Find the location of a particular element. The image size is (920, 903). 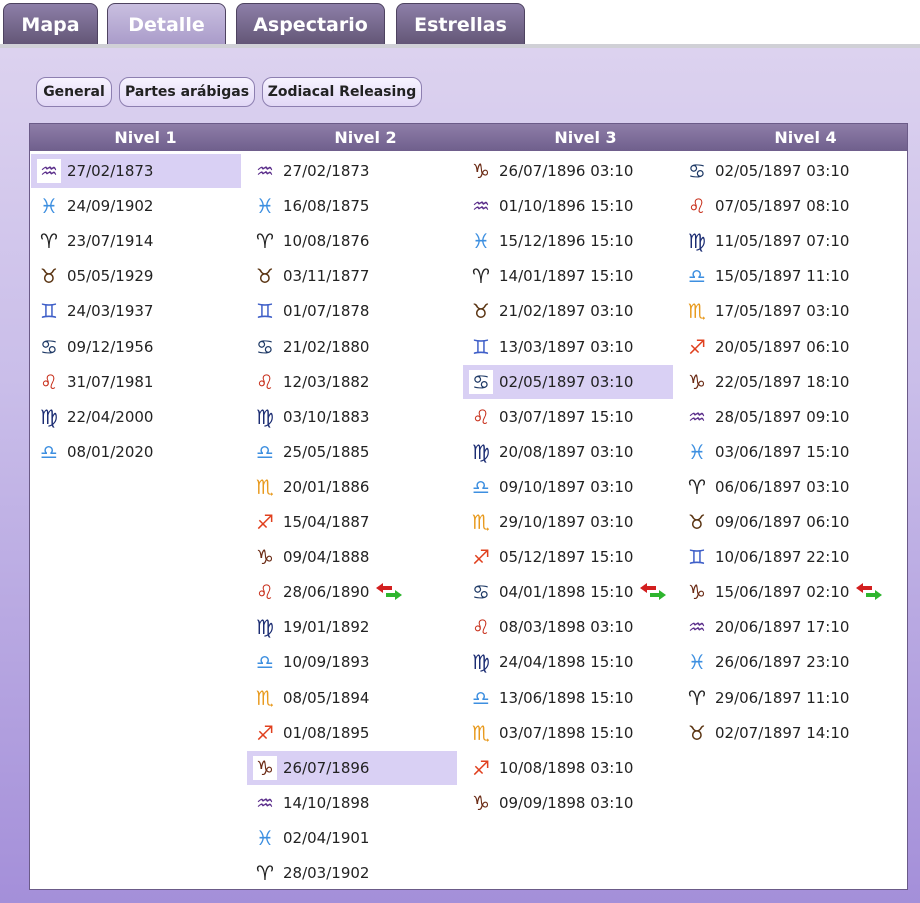

level-2-row: ♏ 08/05/1894 is located at coordinates (352, 698).